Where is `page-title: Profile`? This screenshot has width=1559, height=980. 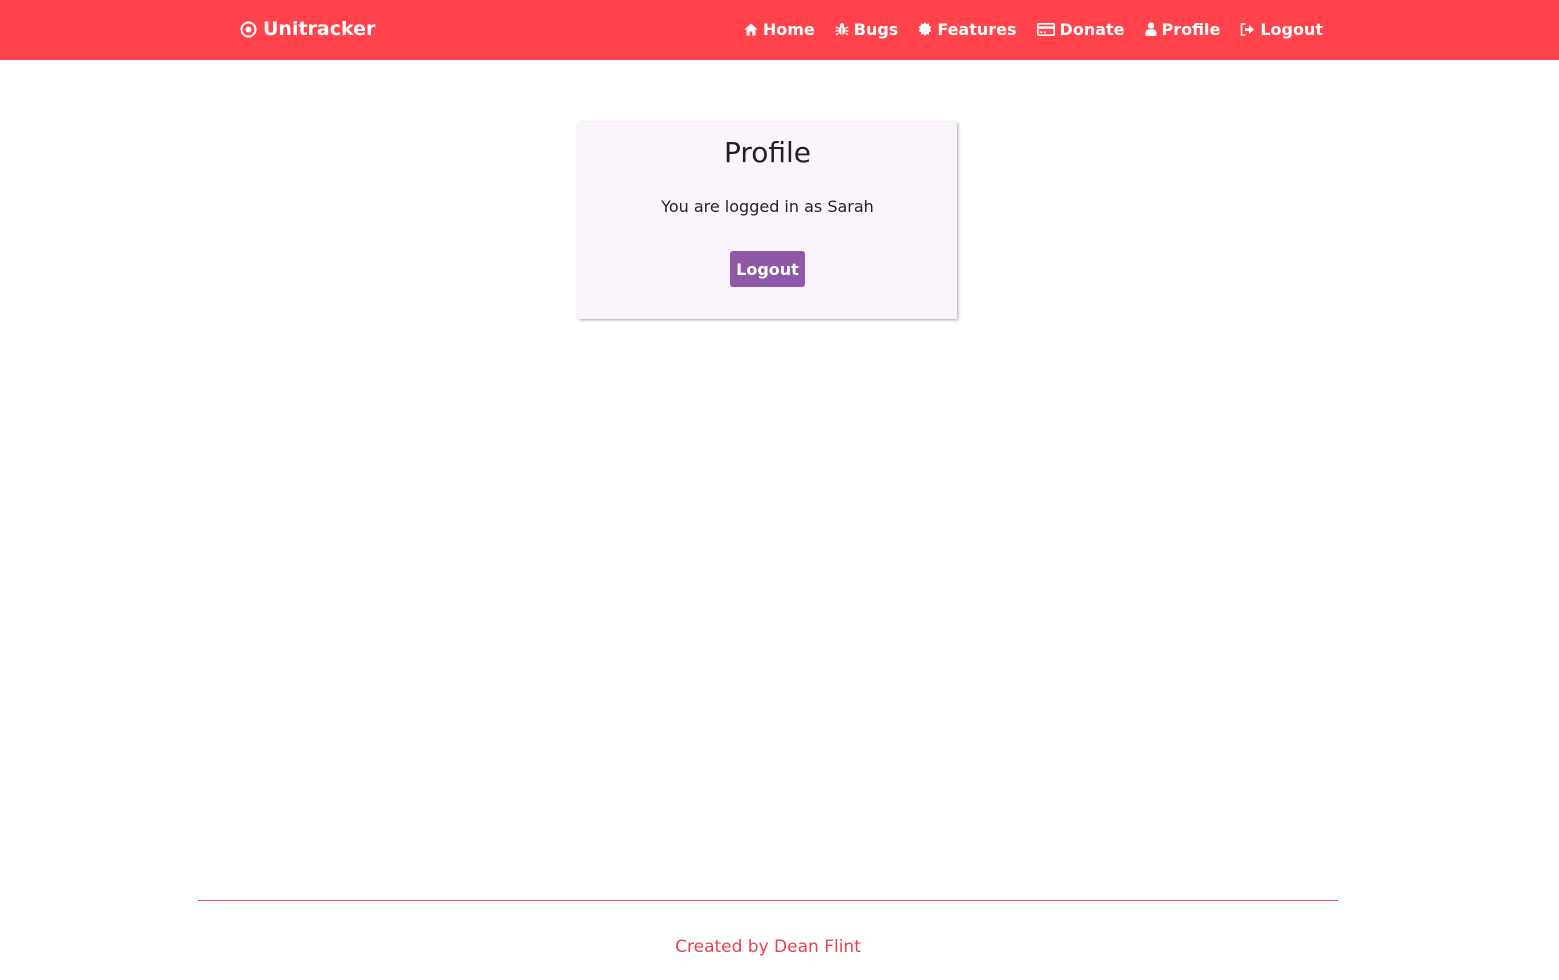
page-title: Profile is located at coordinates (767, 152).